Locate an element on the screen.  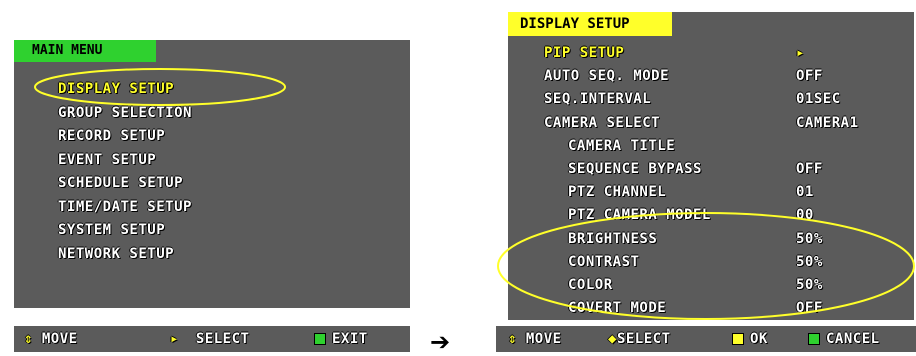
menu-item-event-setup: EVENT SETUP is located at coordinates (125, 161).